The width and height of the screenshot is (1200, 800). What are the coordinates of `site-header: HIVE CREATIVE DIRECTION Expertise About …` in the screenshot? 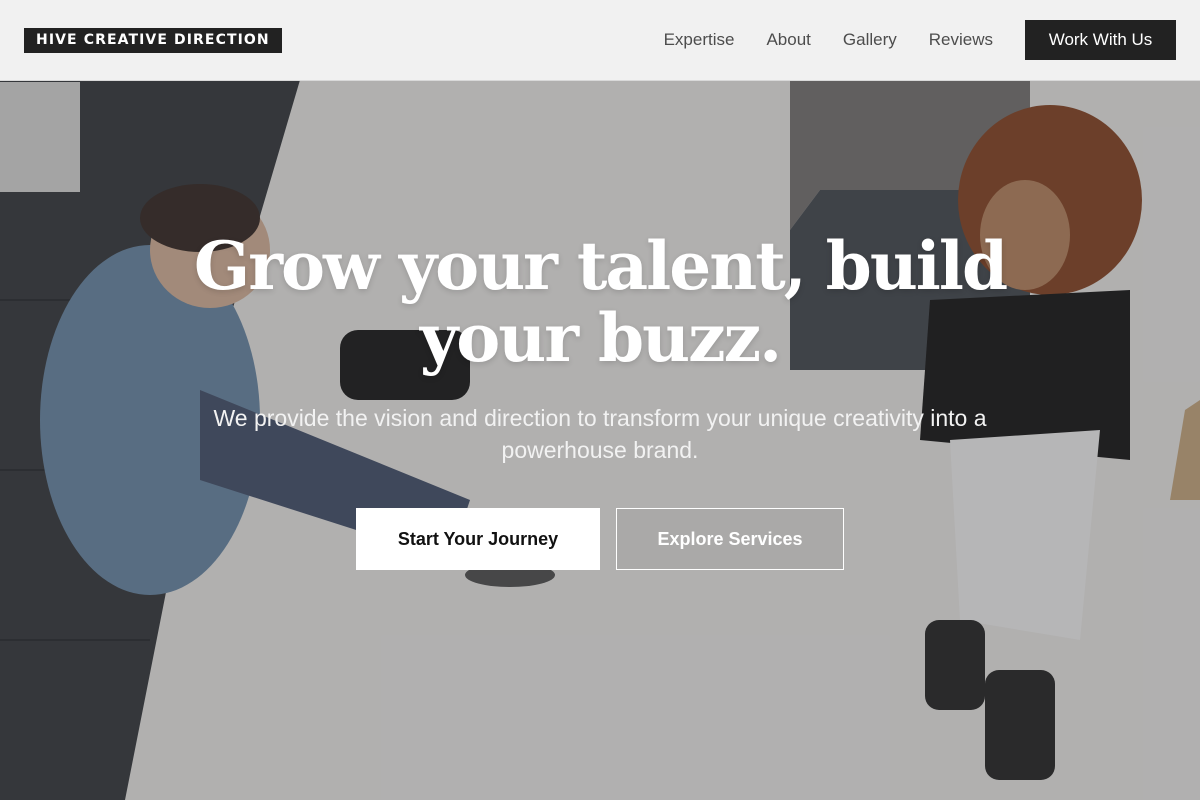 It's located at (600, 40).